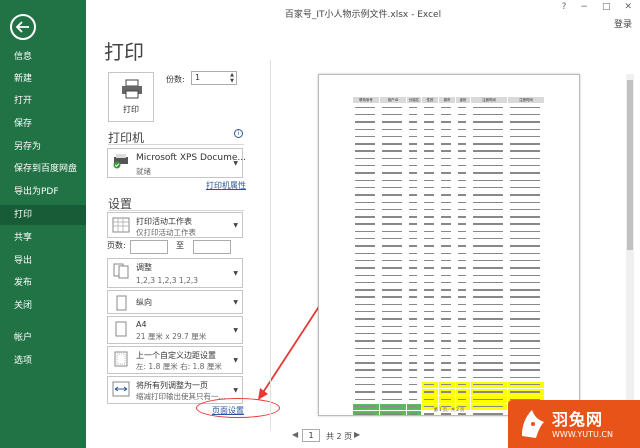 The image size is (640, 448). What do you see at coordinates (179, 366) in the screenshot?
I see `margins-sub: 左: 1.8 厘米 右: 1.8 厘米` at bounding box center [179, 366].